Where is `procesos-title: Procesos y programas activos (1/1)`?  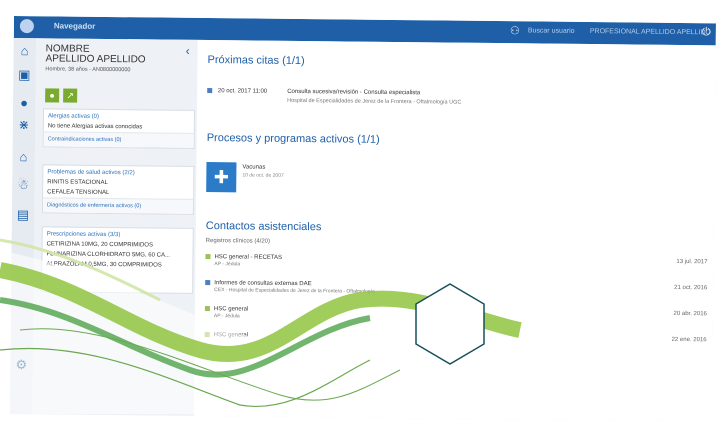 procesos-title: Procesos y programas activos (1/1) is located at coordinates (293, 139).